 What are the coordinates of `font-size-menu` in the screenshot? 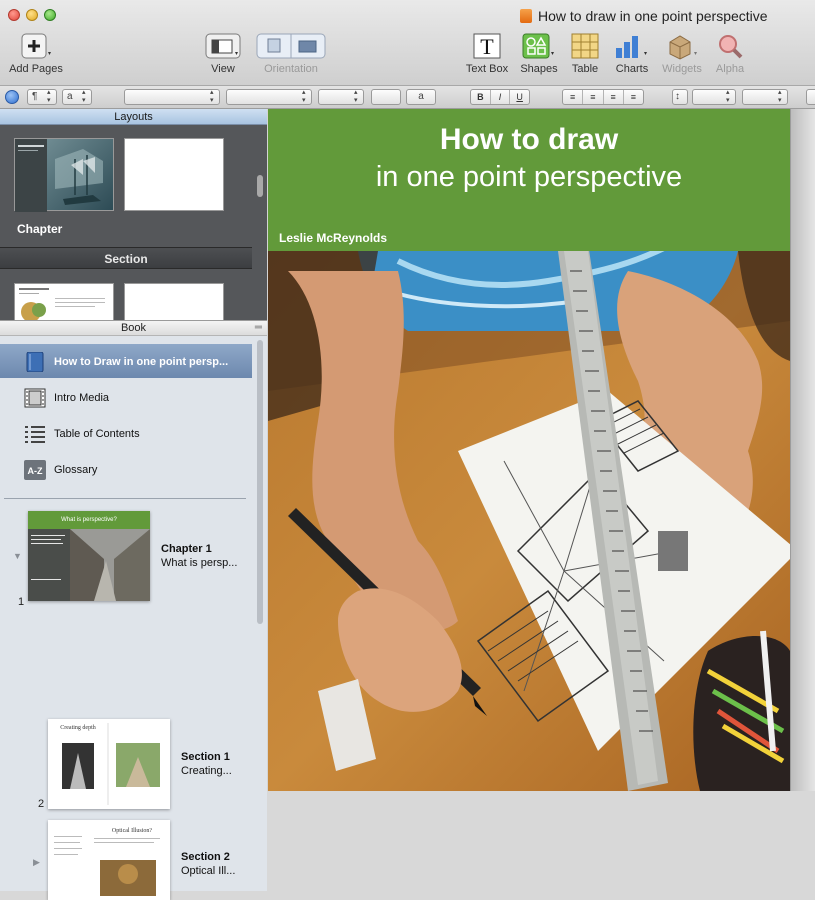 It's located at (341, 97).